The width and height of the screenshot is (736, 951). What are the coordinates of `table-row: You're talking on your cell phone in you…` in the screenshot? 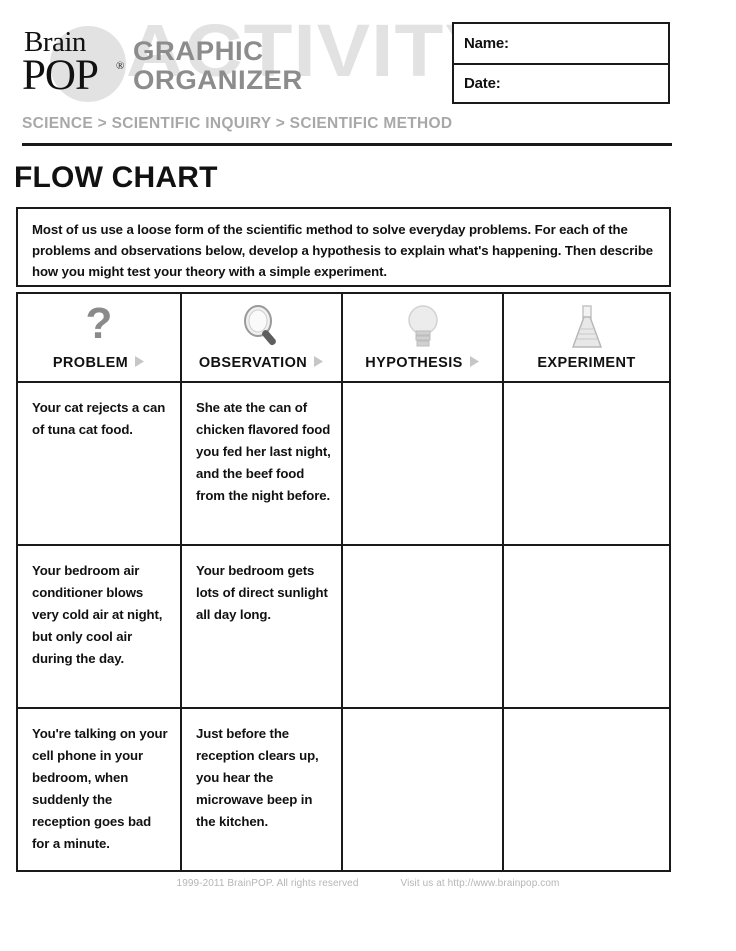 It's located at (343, 789).